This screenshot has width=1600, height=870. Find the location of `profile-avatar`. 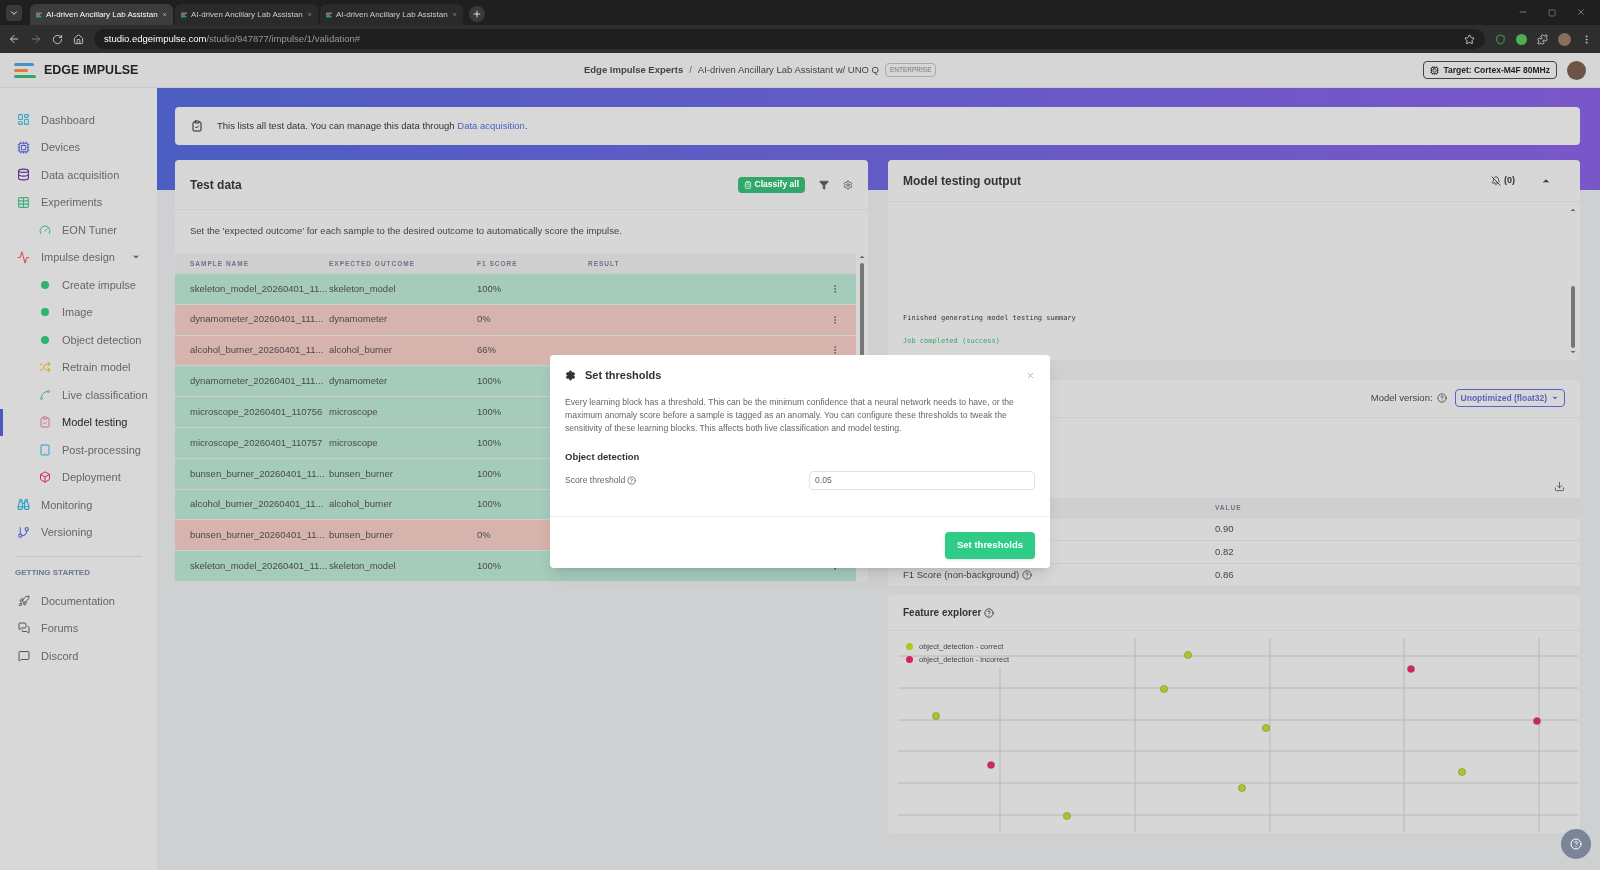

profile-avatar is located at coordinates (1564, 39).